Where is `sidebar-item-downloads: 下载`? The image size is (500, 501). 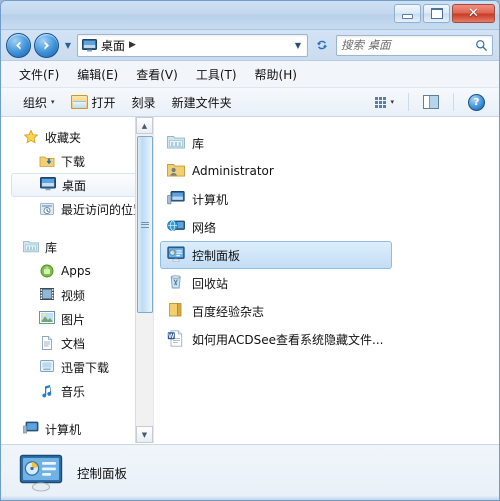 sidebar-item-downloads: 下载 is located at coordinates (71, 161).